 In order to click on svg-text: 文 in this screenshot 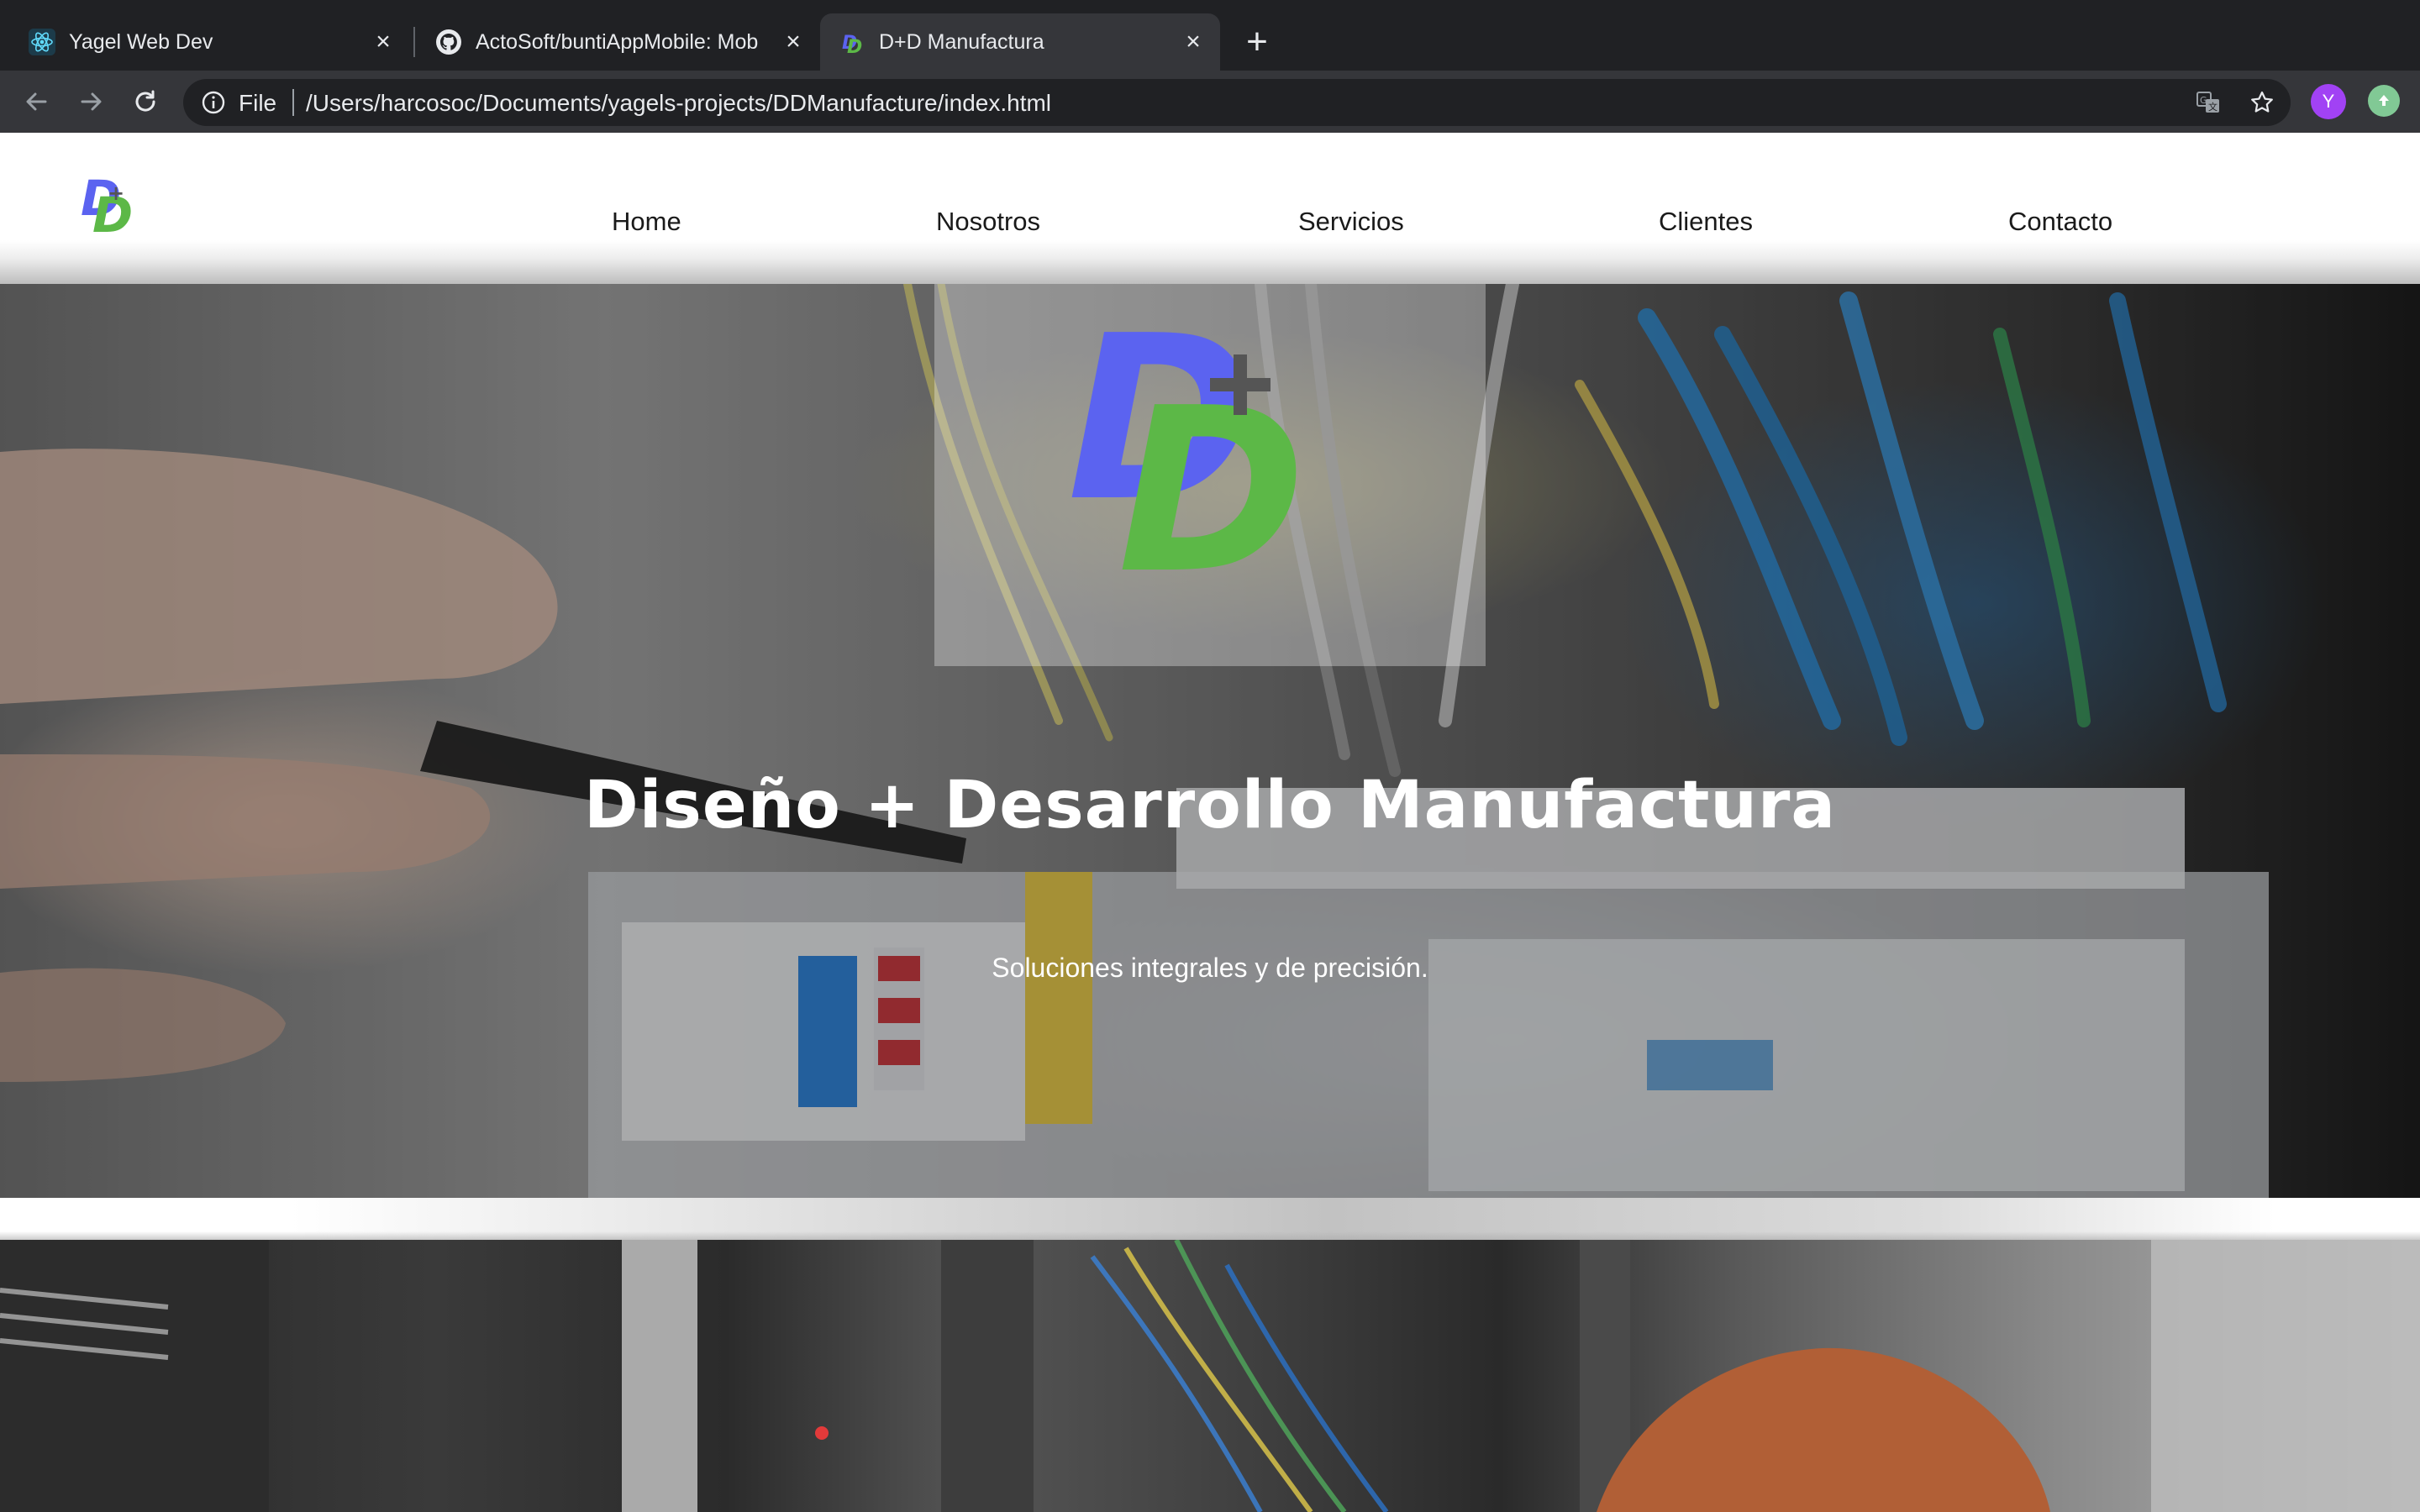, I will do `click(2212, 107)`.